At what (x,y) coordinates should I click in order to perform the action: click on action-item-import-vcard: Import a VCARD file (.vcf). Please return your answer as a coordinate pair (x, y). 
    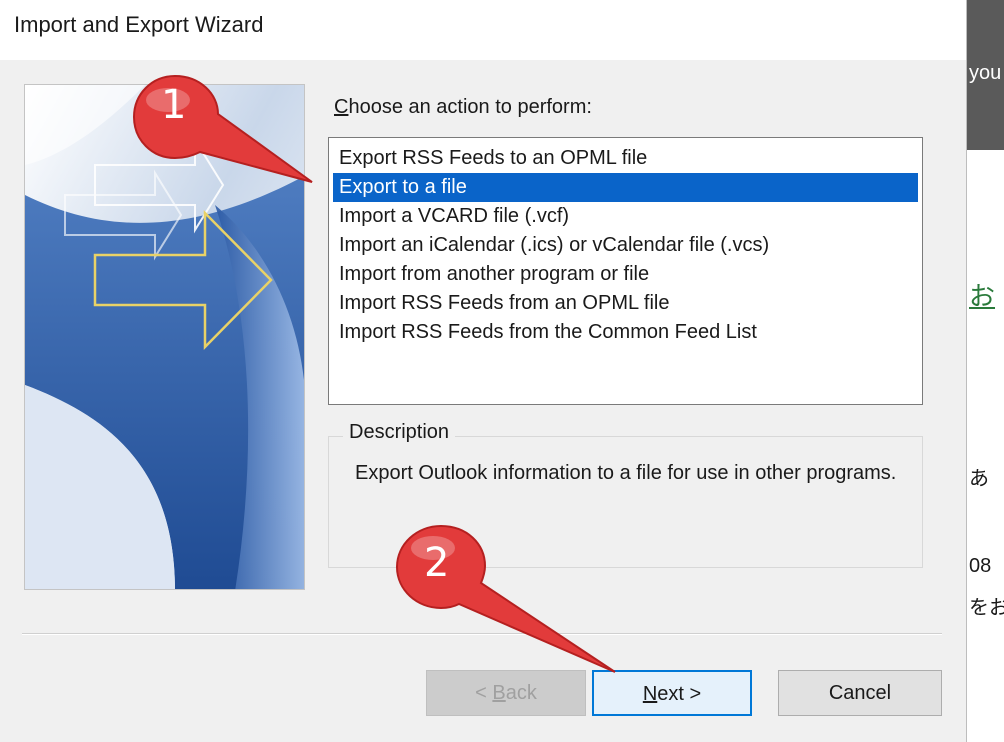
    Looking at the image, I should click on (625, 216).